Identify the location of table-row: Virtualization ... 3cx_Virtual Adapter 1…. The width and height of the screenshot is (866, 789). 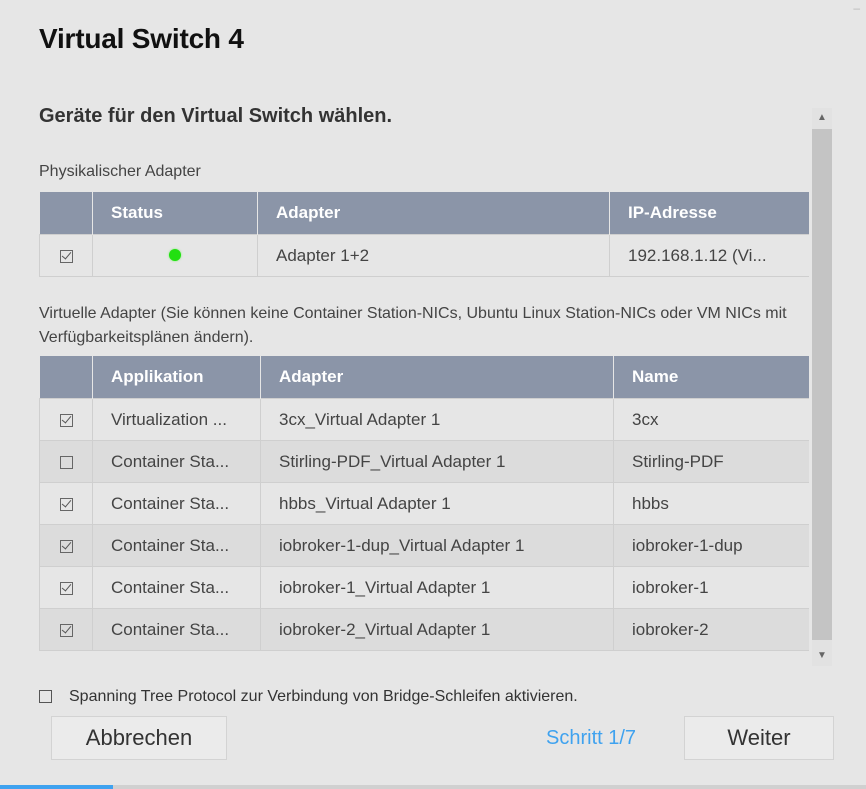
(424, 419).